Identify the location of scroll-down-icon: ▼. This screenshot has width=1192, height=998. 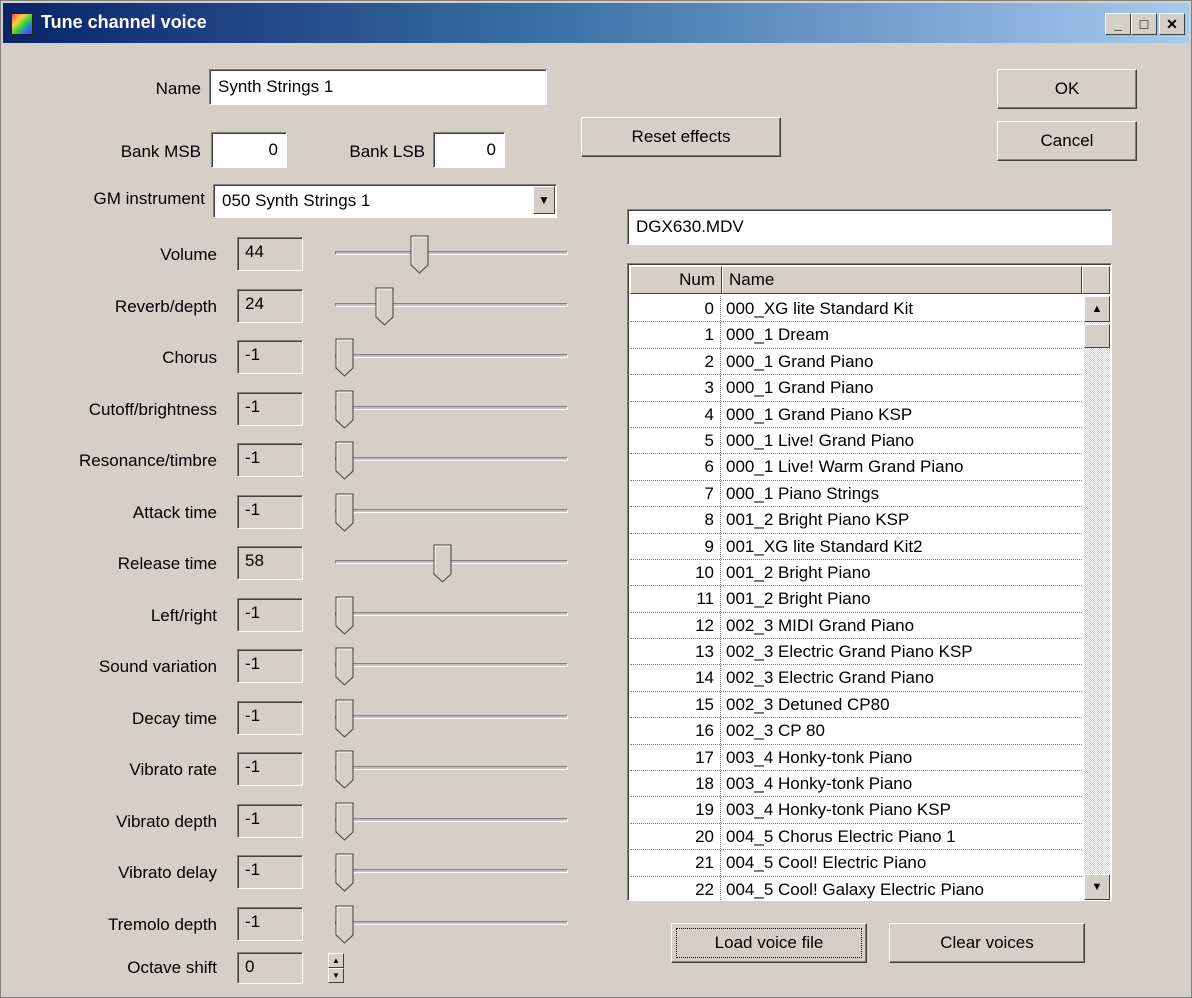
(1097, 887).